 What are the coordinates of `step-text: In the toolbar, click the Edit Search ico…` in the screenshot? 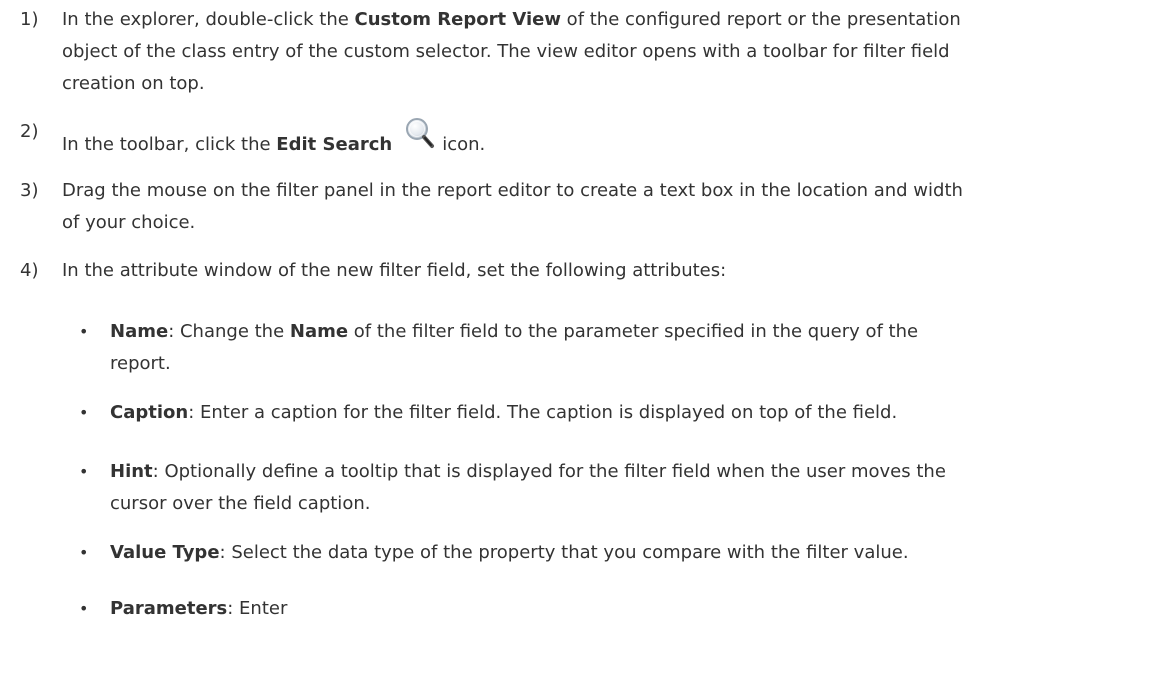 It's located at (609, 138).